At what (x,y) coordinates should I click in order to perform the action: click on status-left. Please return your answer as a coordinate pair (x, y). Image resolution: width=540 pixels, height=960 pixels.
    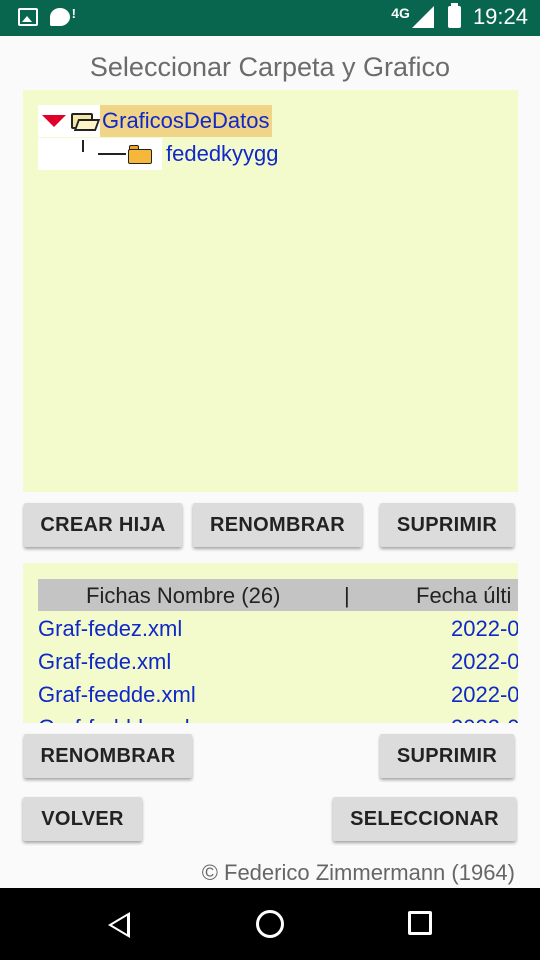
    Looking at the image, I should click on (47, 16).